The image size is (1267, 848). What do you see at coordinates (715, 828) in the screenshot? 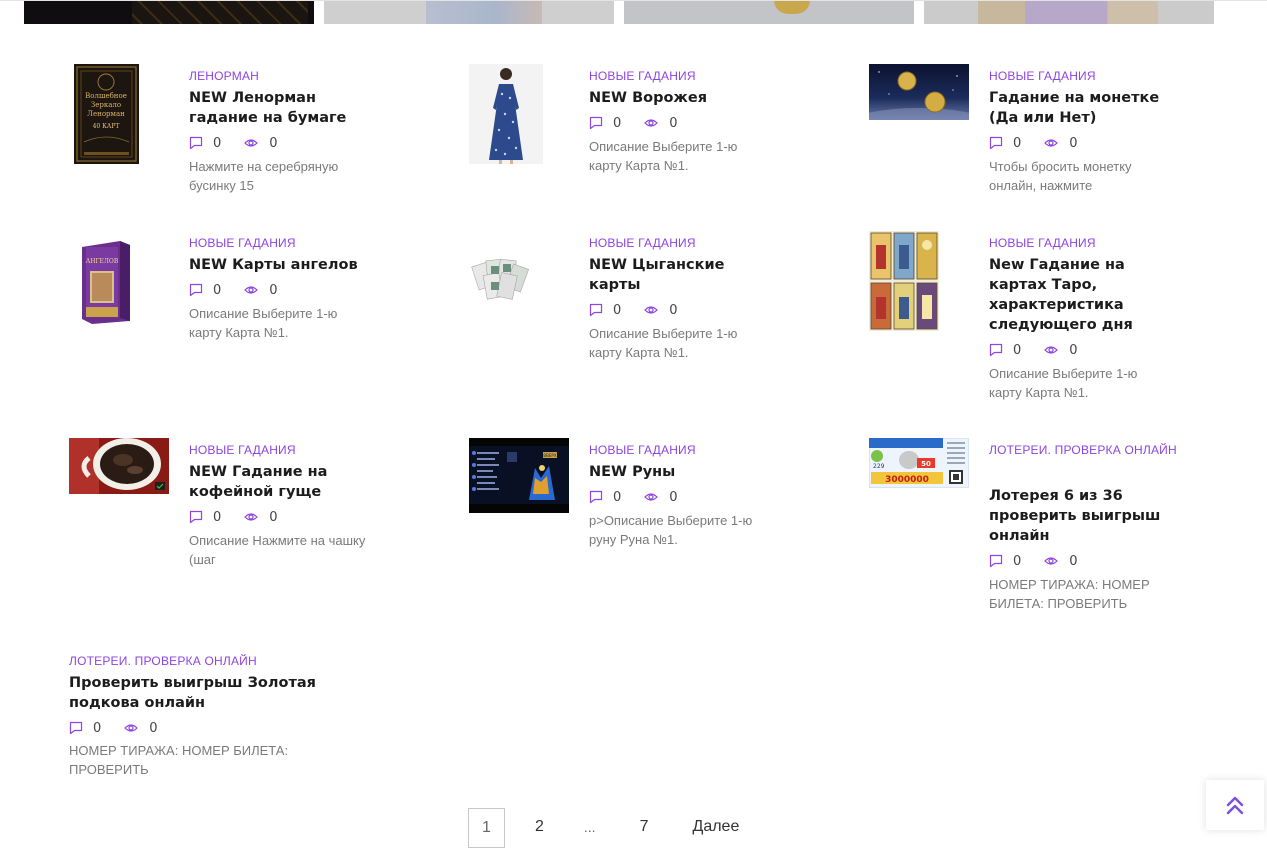
I see `next-page-link: Далее` at bounding box center [715, 828].